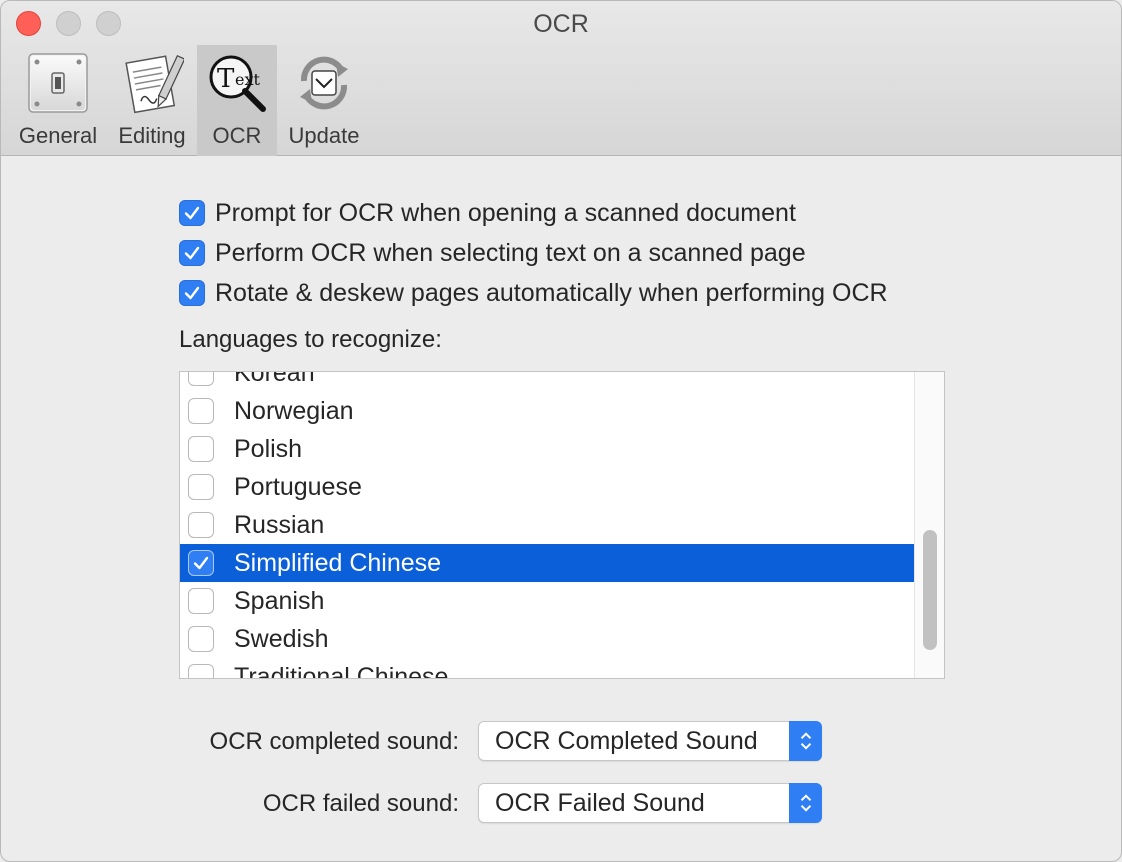 The height and width of the screenshot is (862, 1122). I want to click on tab-update: Update, so click(324, 100).